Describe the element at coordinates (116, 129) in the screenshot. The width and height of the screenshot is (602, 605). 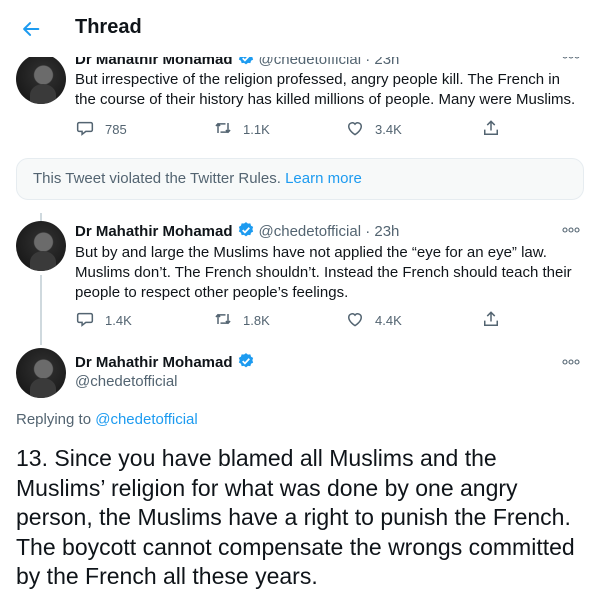
I see `reply-count: 785` at that location.